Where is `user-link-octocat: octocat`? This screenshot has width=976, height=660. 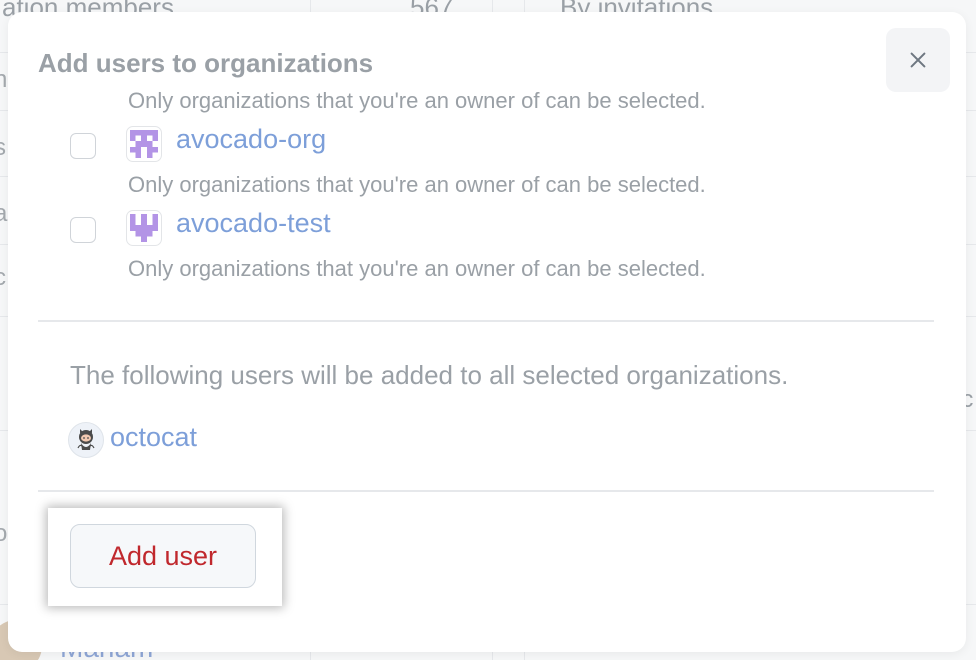 user-link-octocat: octocat is located at coordinates (153, 437).